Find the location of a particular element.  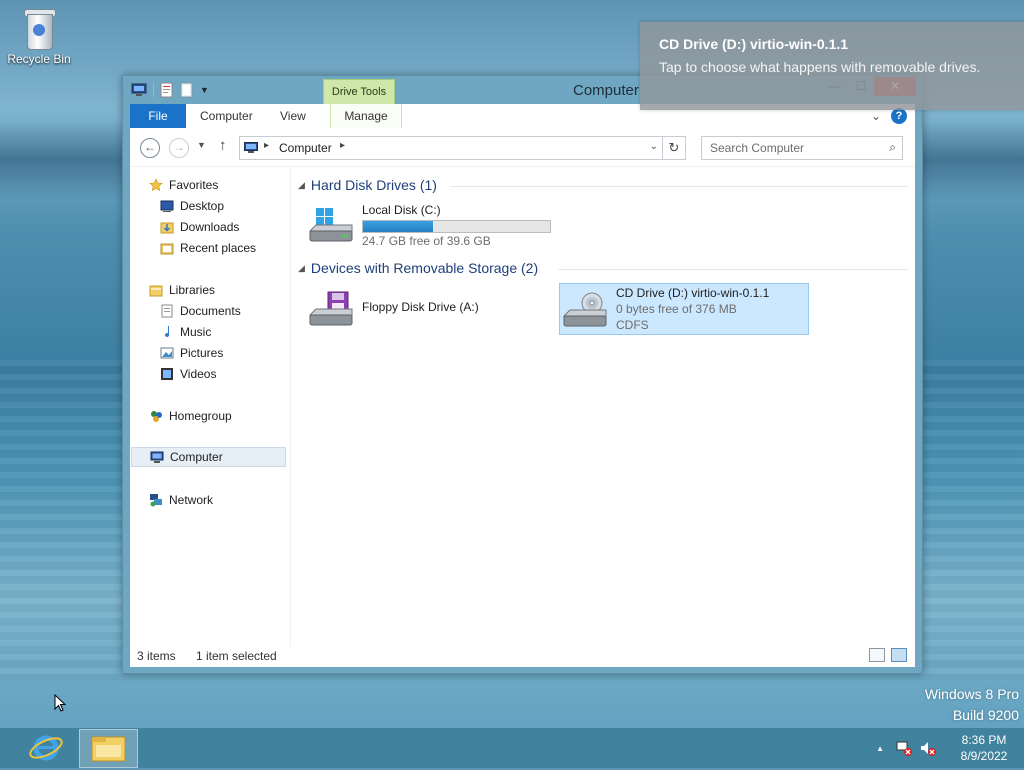

window-title: Computer is located at coordinates (606, 90).